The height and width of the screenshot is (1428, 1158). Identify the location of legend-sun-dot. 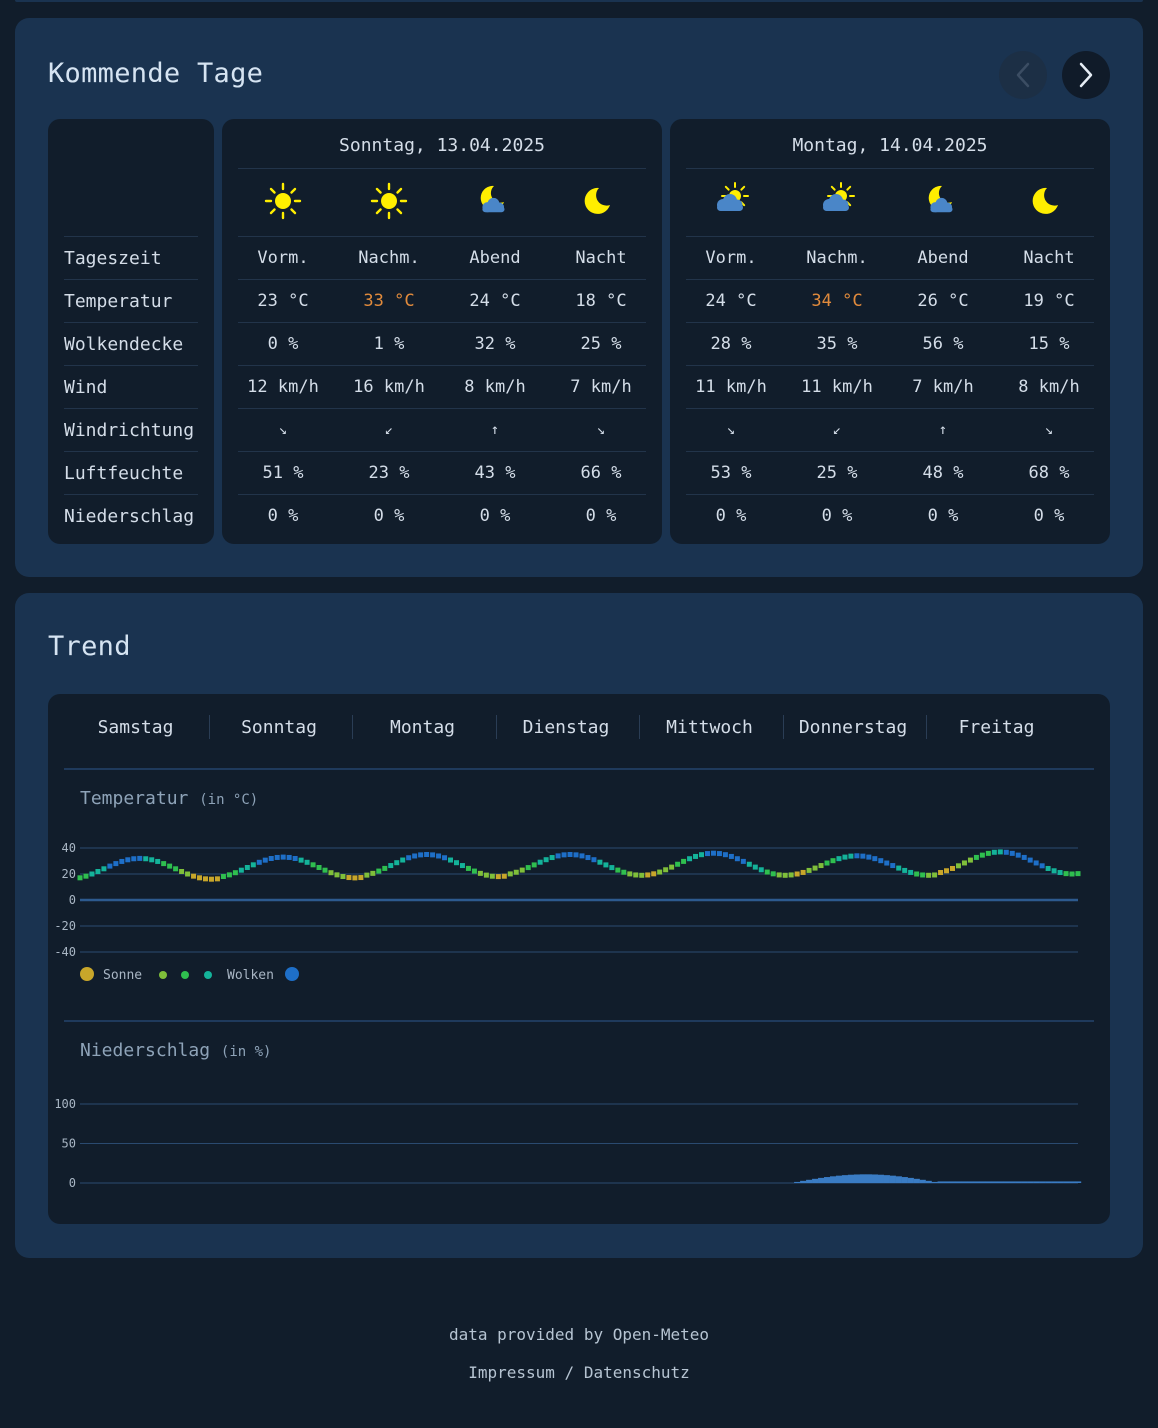
(87, 974).